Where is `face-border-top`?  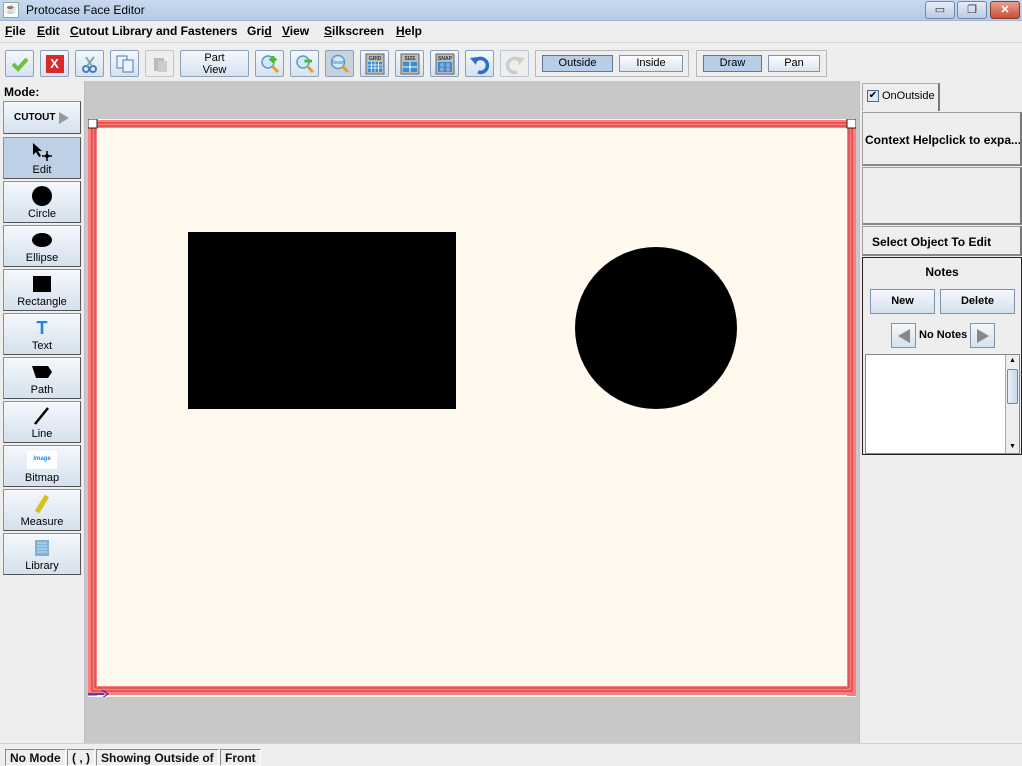 face-border-top is located at coordinates (472, 124).